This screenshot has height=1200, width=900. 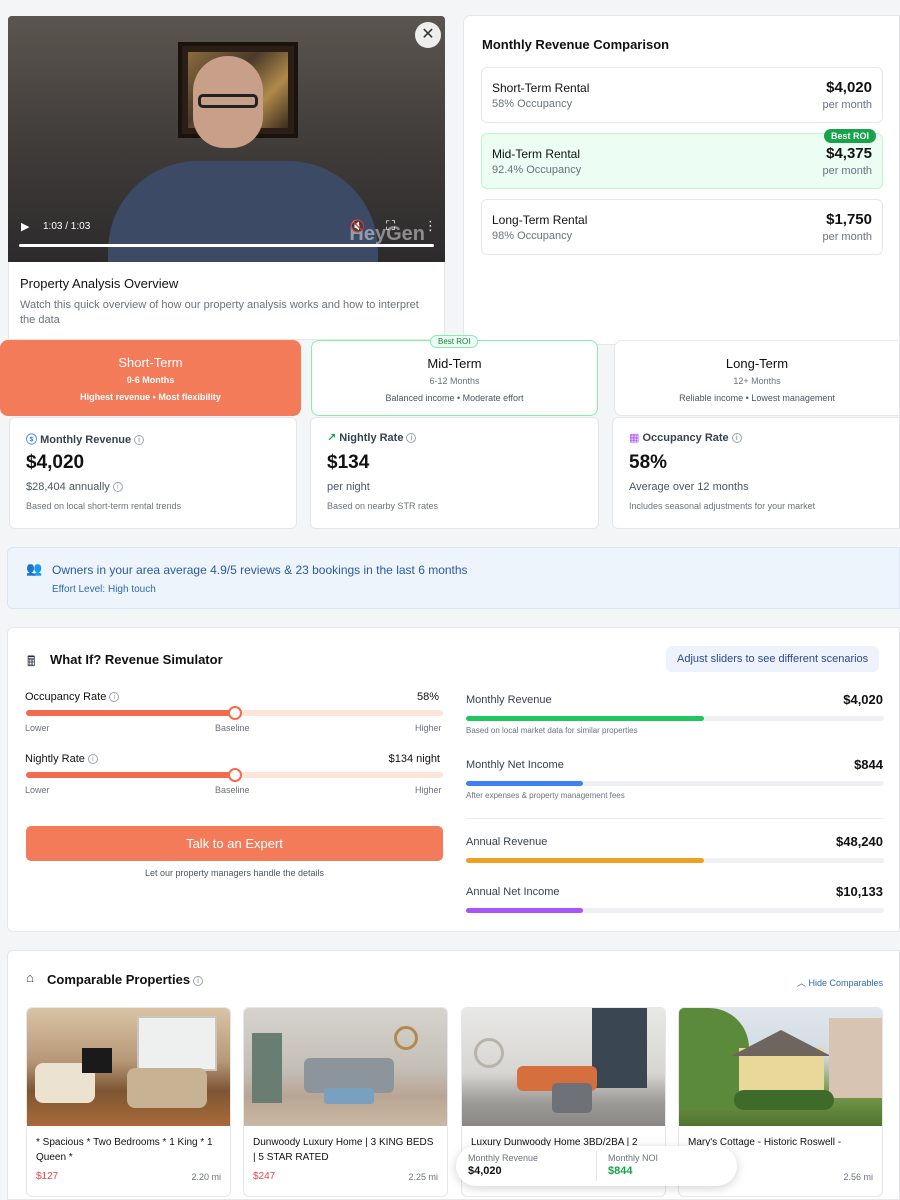 What do you see at coordinates (757, 398) in the screenshot?
I see `term-desc: Reliable income • Lowest management` at bounding box center [757, 398].